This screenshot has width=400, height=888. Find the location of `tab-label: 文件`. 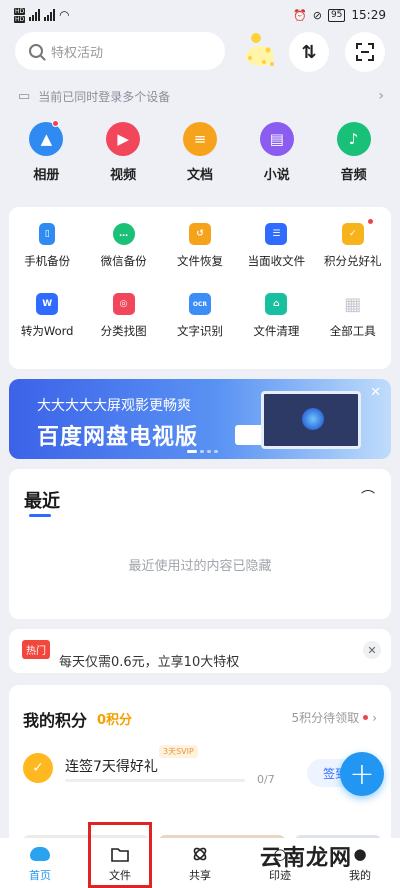

tab-label: 文件 is located at coordinates (120, 875).